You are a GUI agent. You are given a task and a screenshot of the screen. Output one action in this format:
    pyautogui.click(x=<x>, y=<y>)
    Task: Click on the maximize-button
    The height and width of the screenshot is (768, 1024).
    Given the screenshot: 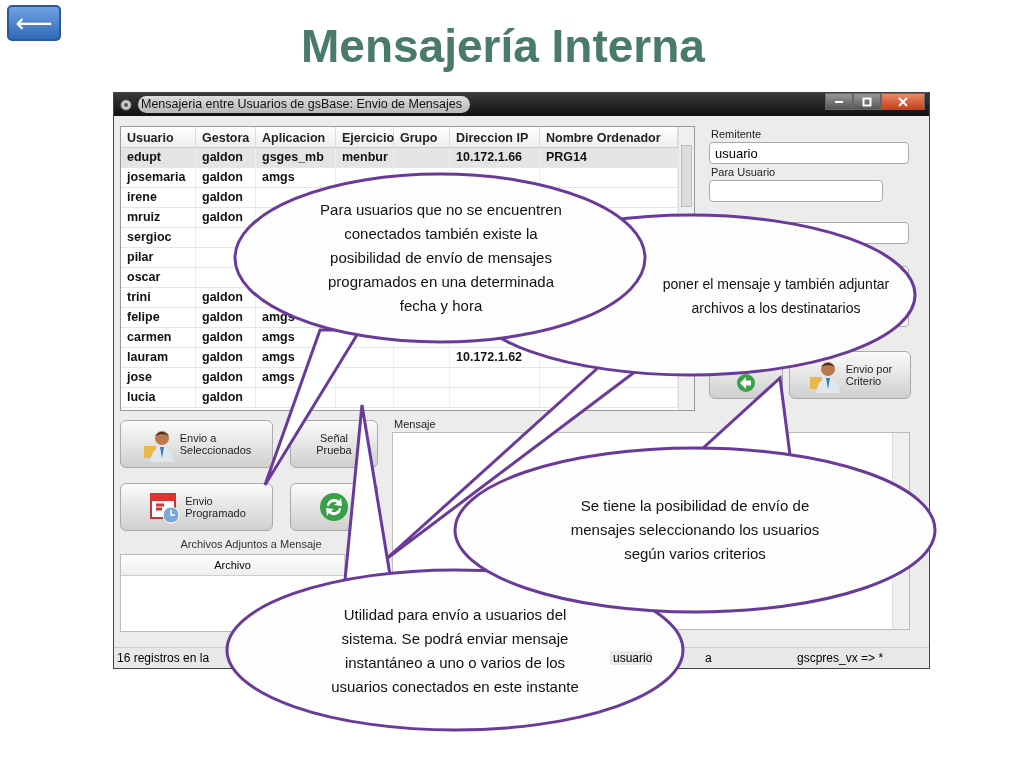 What is the action you would take?
    pyautogui.click(x=867, y=101)
    